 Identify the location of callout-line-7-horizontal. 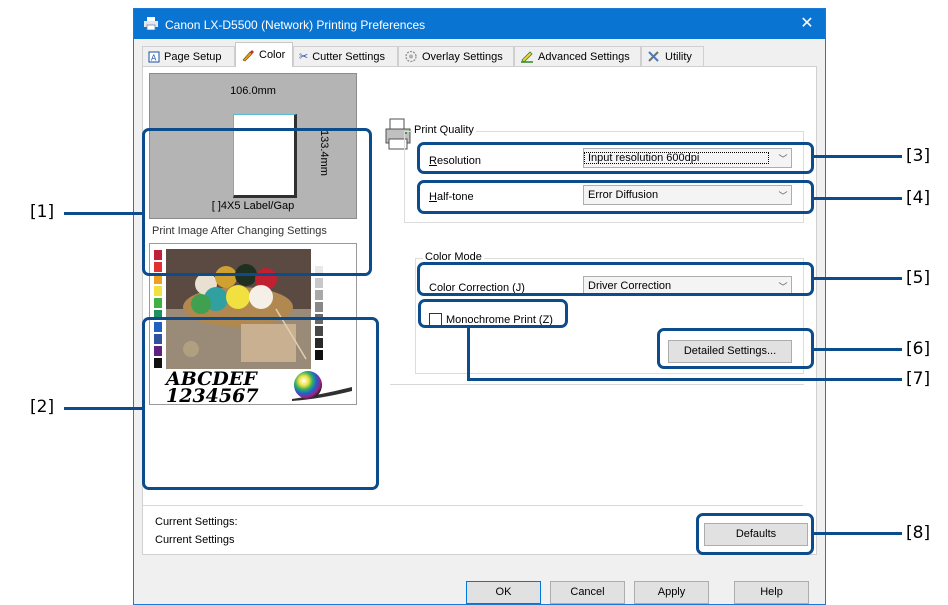
(684, 379).